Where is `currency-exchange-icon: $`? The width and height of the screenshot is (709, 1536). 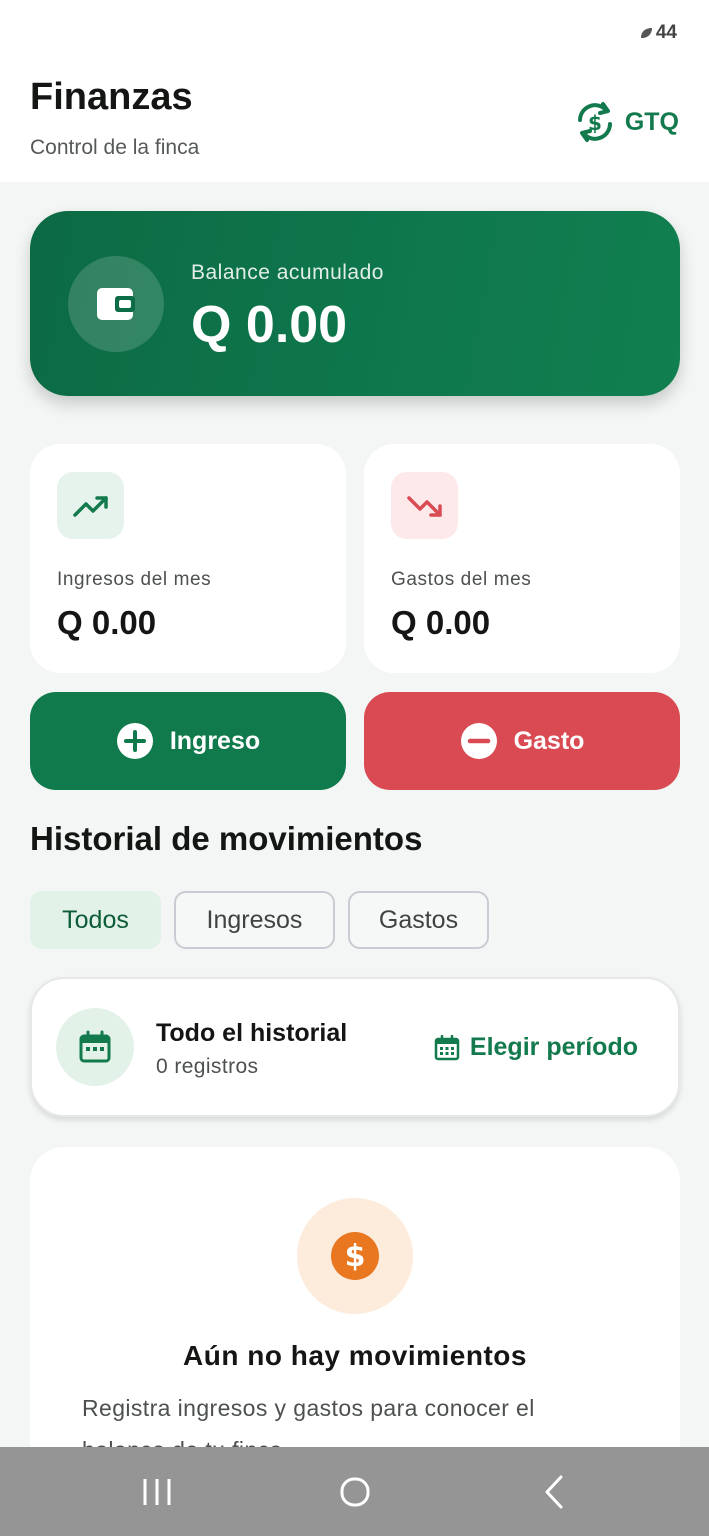
currency-exchange-icon: $ is located at coordinates (594, 122).